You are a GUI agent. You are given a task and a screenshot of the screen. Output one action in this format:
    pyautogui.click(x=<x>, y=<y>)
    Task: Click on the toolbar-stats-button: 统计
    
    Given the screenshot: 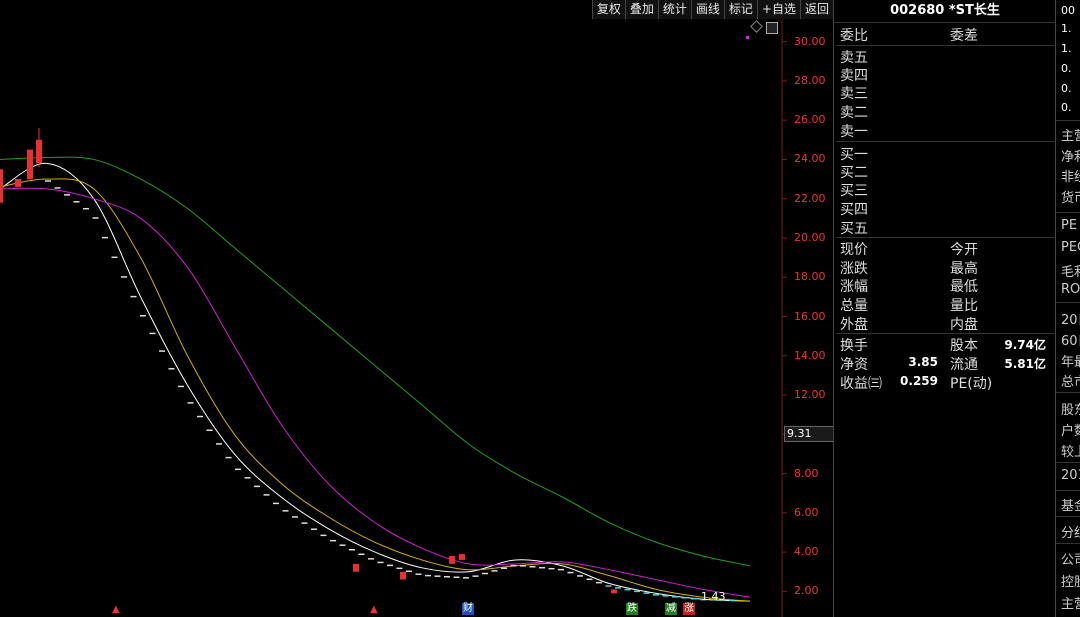 What is the action you would take?
    pyautogui.click(x=674, y=9)
    